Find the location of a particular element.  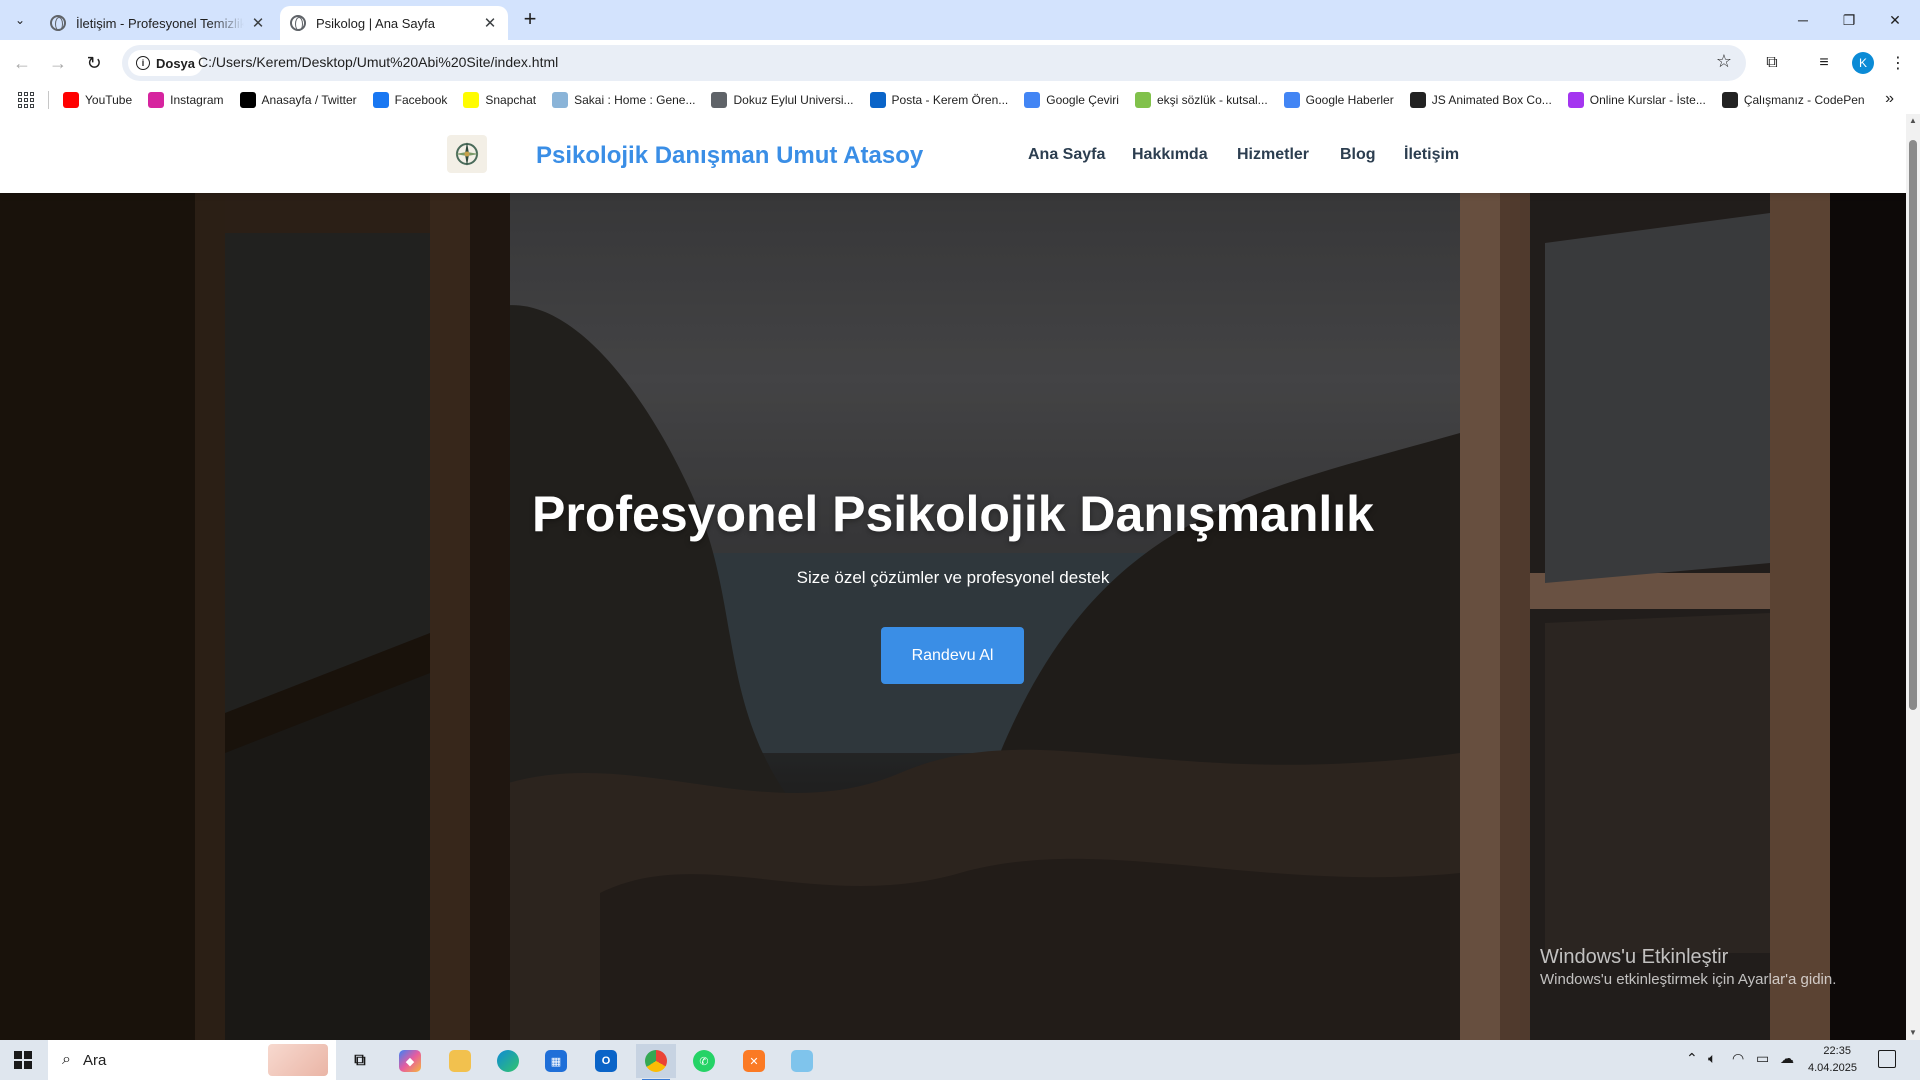

copilot-icon: ◆ is located at coordinates (410, 1061).